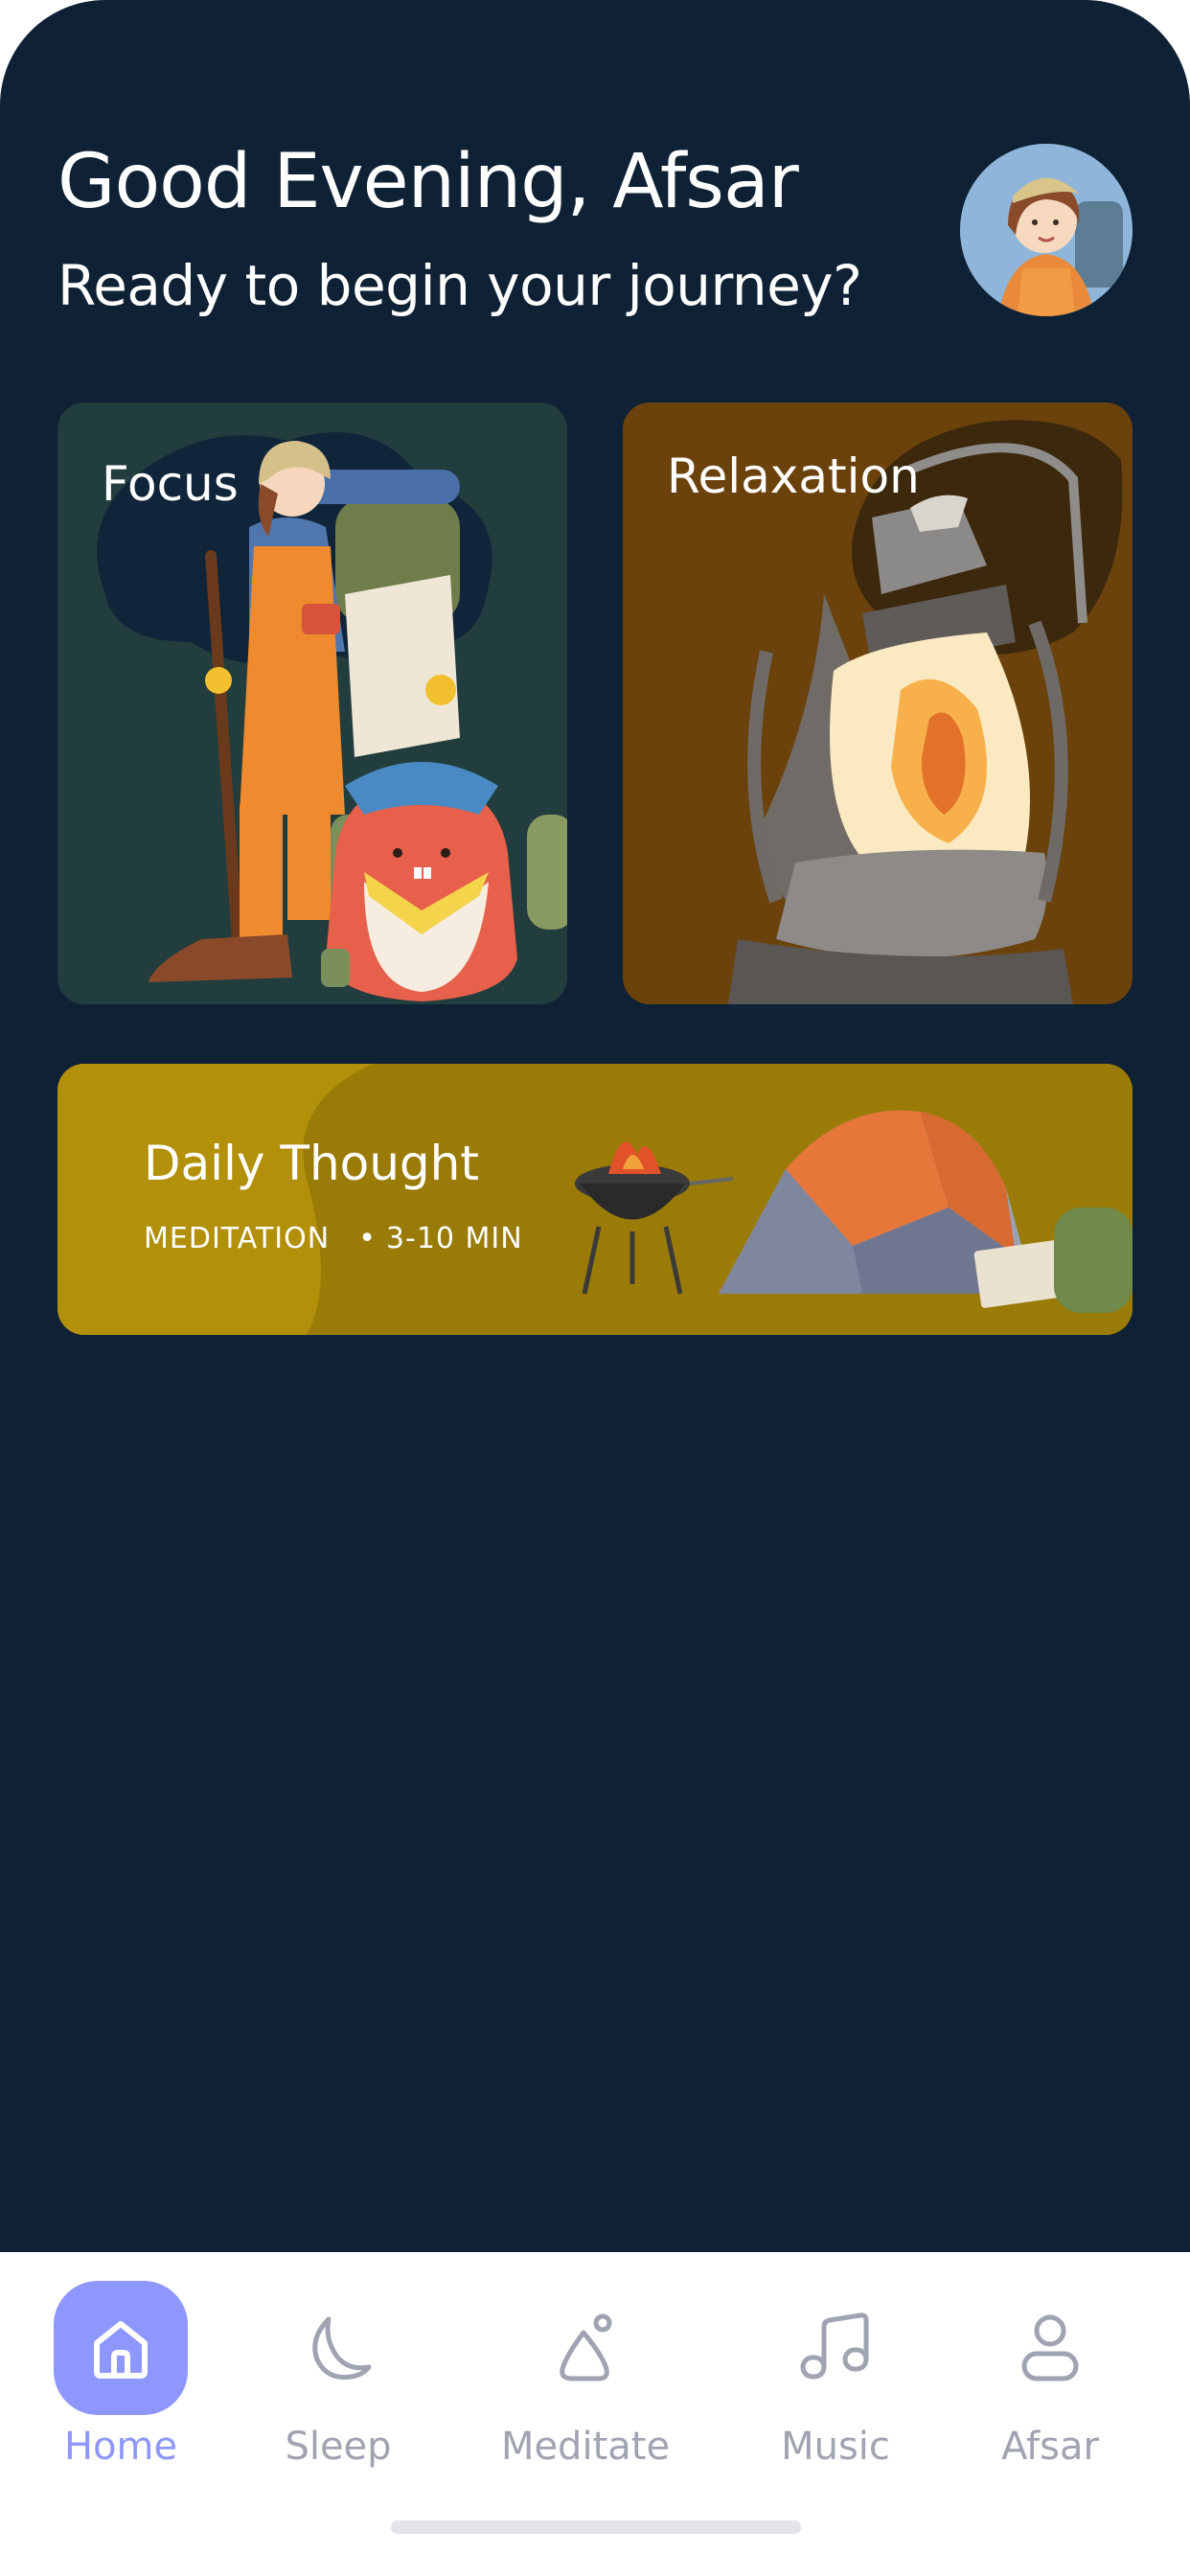 This screenshot has width=1190, height=2576. I want to click on profile-icon, so click(1050, 2348).